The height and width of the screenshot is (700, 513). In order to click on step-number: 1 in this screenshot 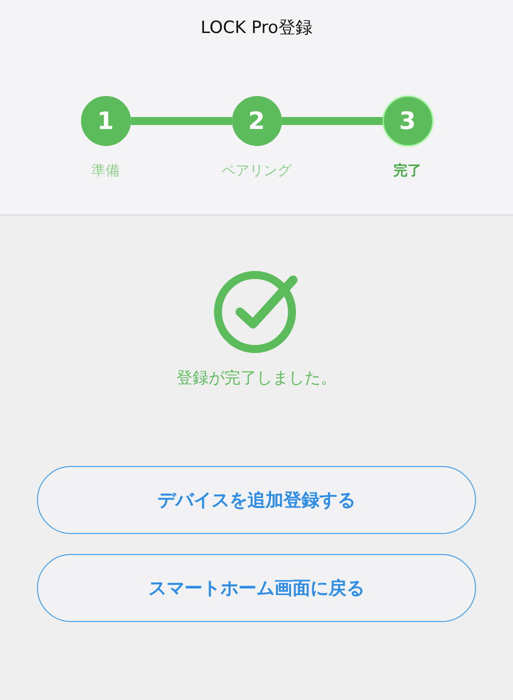, I will do `click(105, 121)`.